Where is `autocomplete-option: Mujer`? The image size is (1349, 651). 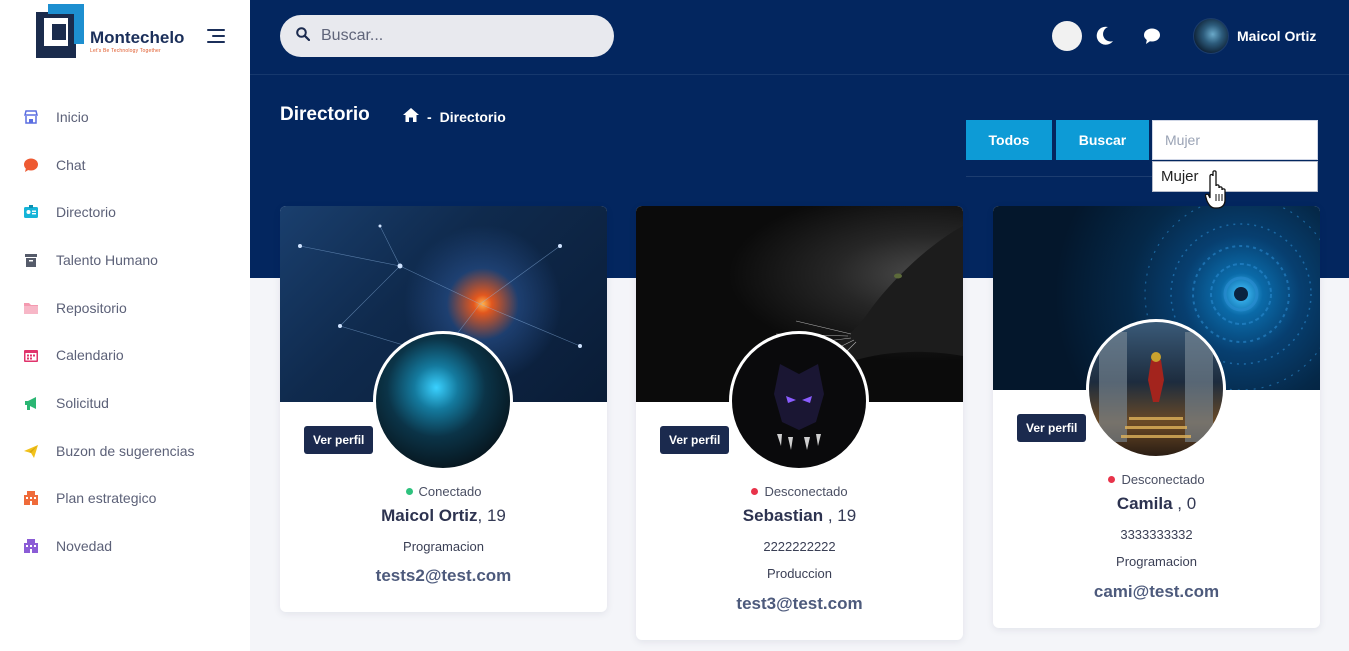
autocomplete-option: Mujer is located at coordinates (1235, 176).